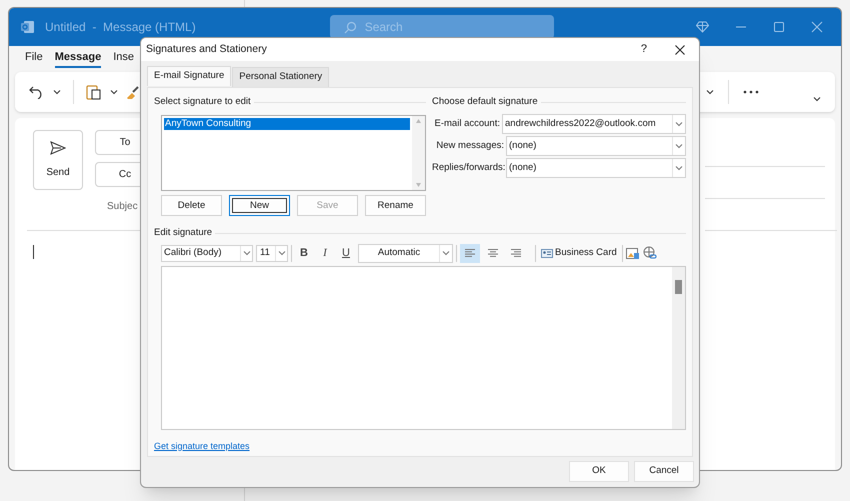 This screenshot has width=850, height=501. Describe the element at coordinates (120, 27) in the screenshot. I see `window-title: Untitled - Message (HTML)` at that location.